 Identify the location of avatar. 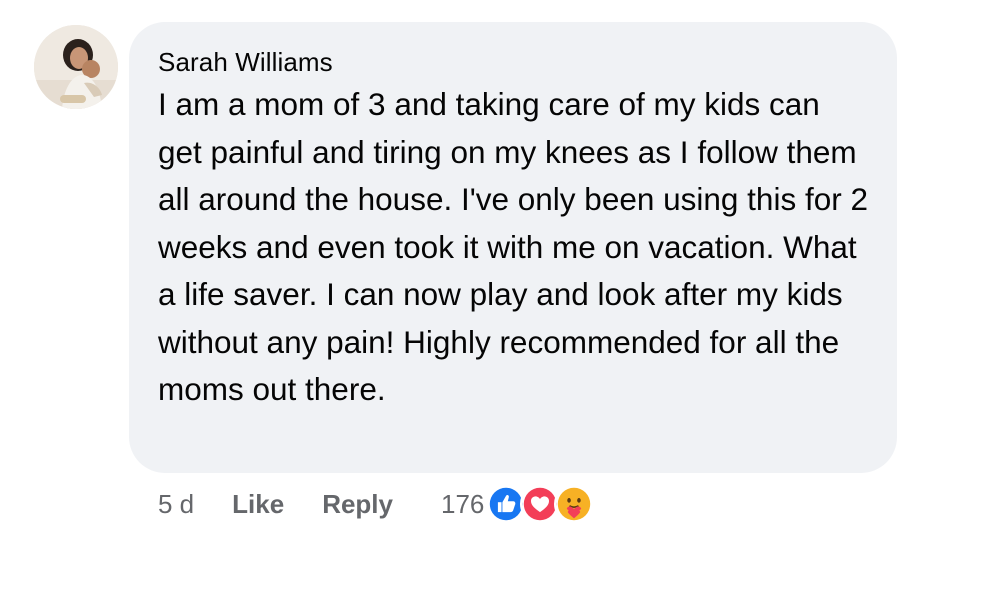
(76, 67).